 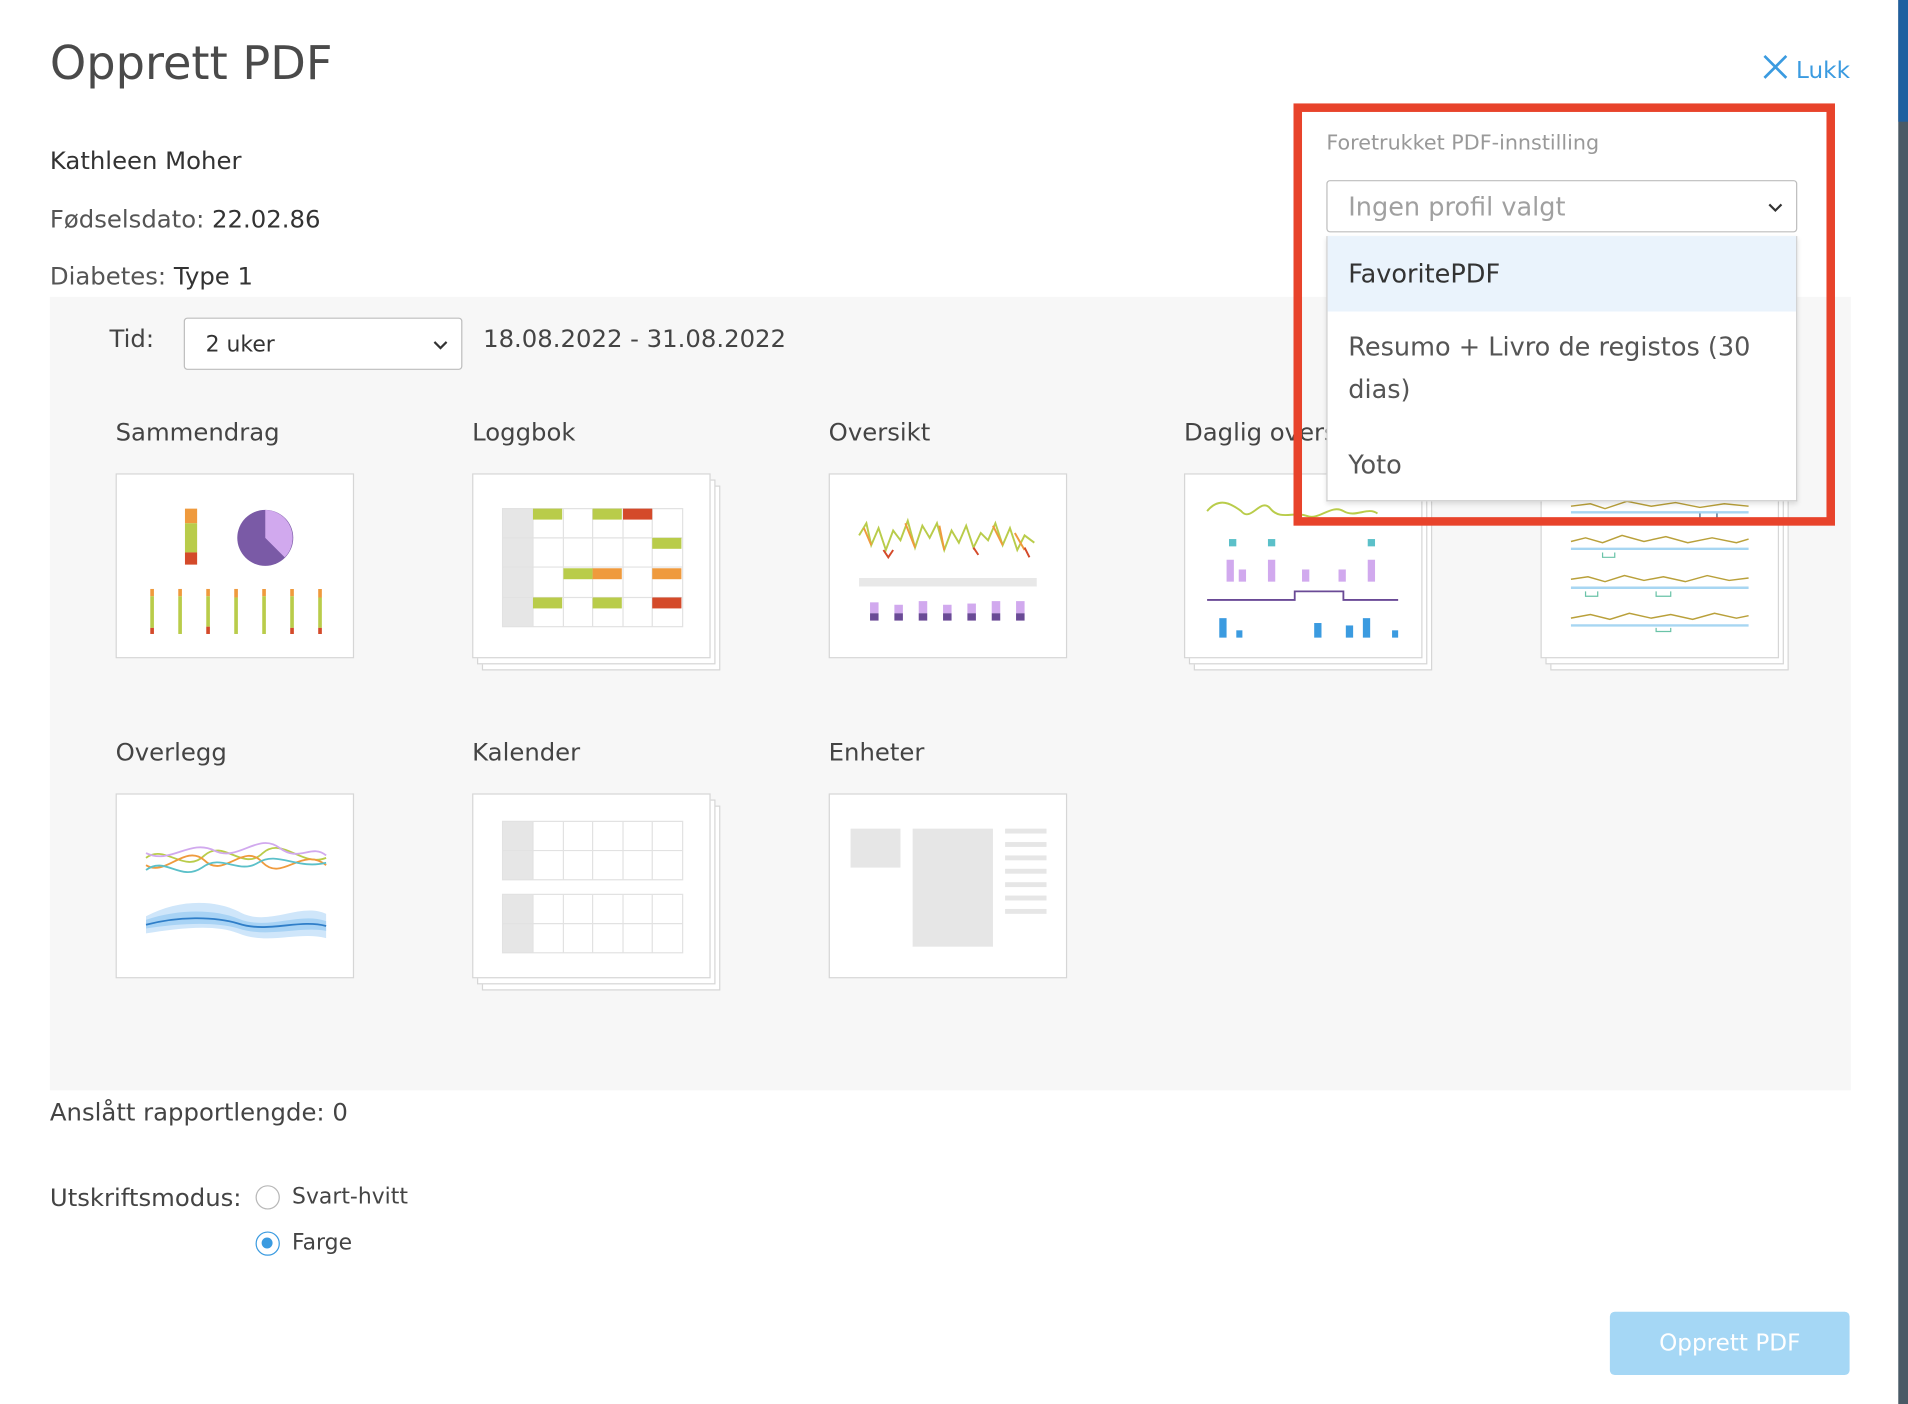 What do you see at coordinates (524, 432) in the screenshot?
I see `report-label-loggbok: Loggbok` at bounding box center [524, 432].